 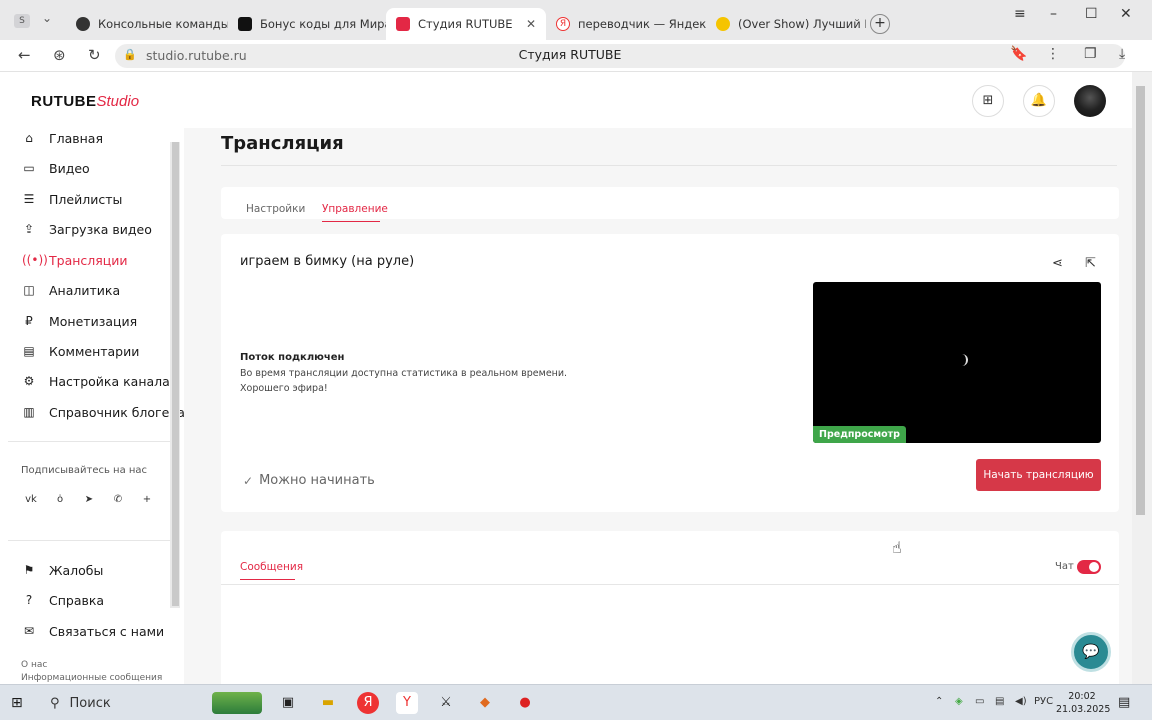 What do you see at coordinates (1122, 54) in the screenshot?
I see `download-icon: ⤓` at bounding box center [1122, 54].